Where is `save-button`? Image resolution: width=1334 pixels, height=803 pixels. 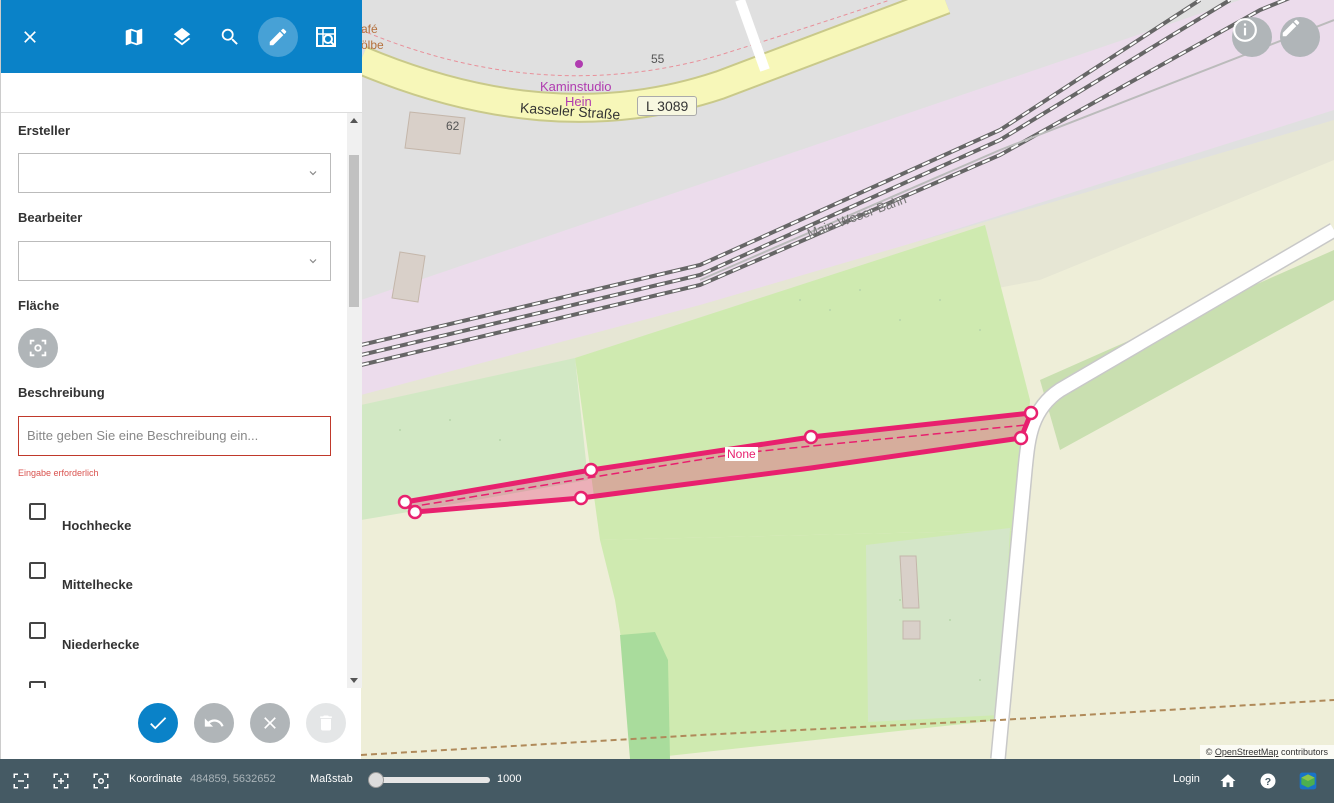
save-button is located at coordinates (158, 723).